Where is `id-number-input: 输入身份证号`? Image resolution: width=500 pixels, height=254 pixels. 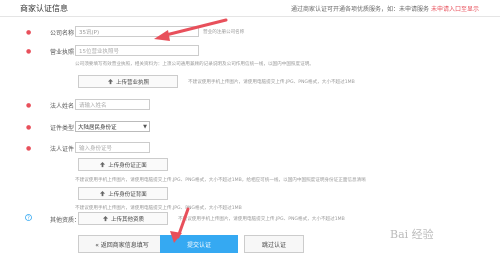 id-number-input: 输入身份证号 is located at coordinates (112, 147).